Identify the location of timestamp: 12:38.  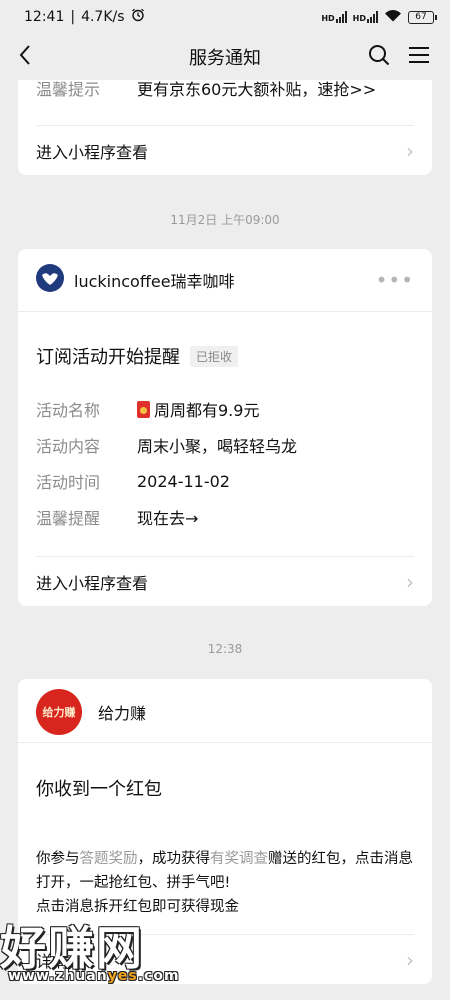
(225, 649).